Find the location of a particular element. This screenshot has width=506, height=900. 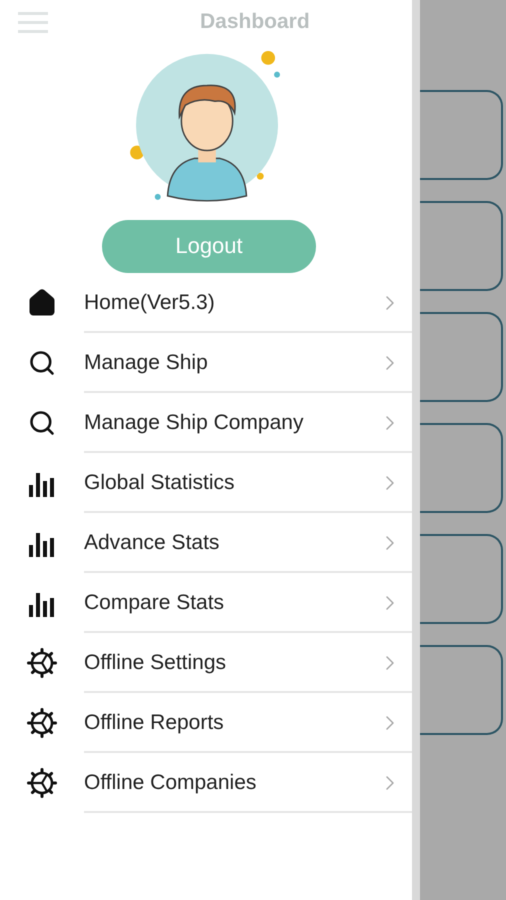

menu-item: Manage Ship is located at coordinates (206, 363).